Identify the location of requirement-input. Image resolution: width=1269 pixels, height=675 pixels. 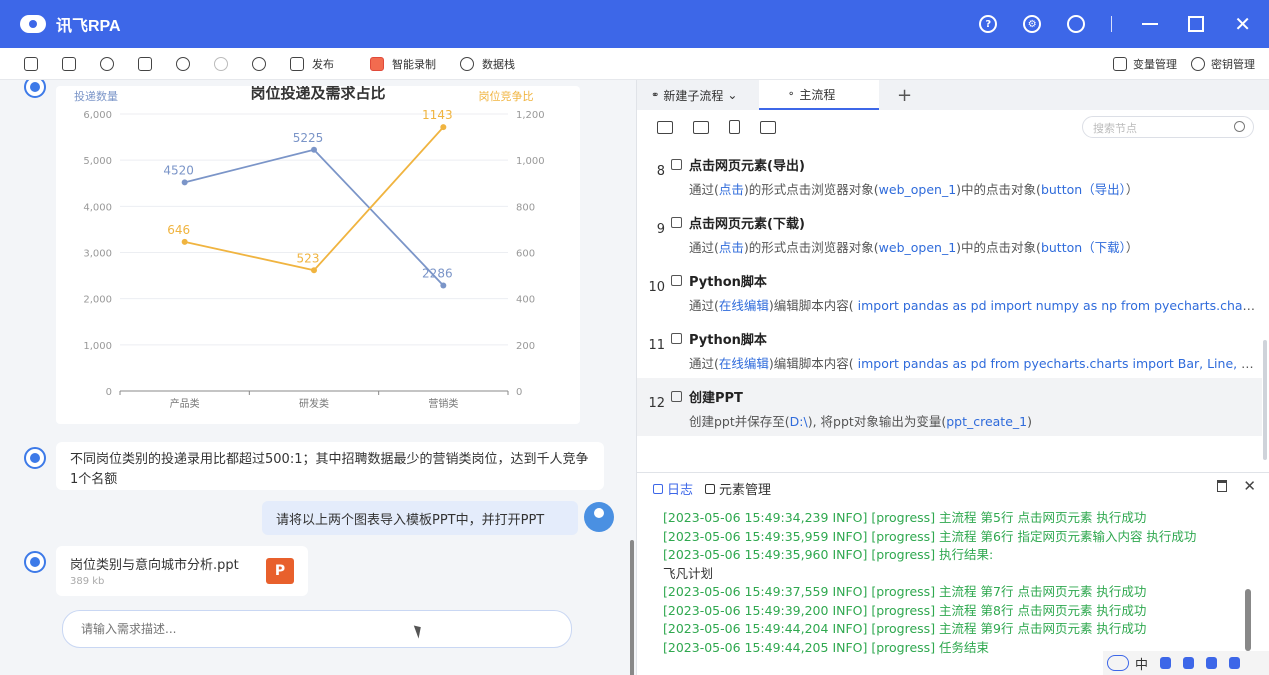
(317, 629).